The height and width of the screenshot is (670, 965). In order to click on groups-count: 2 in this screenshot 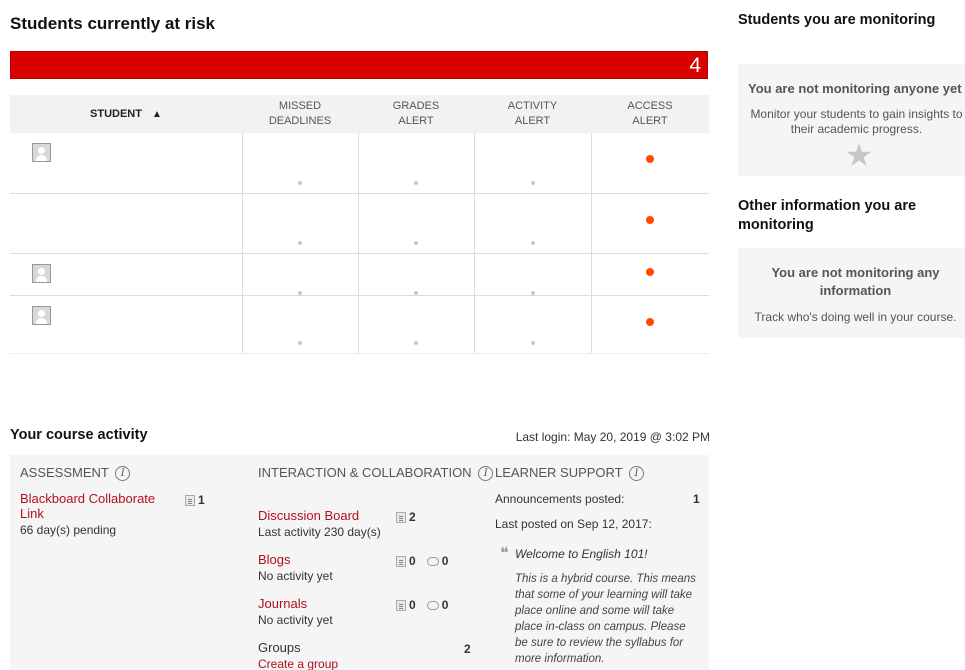, I will do `click(467, 649)`.